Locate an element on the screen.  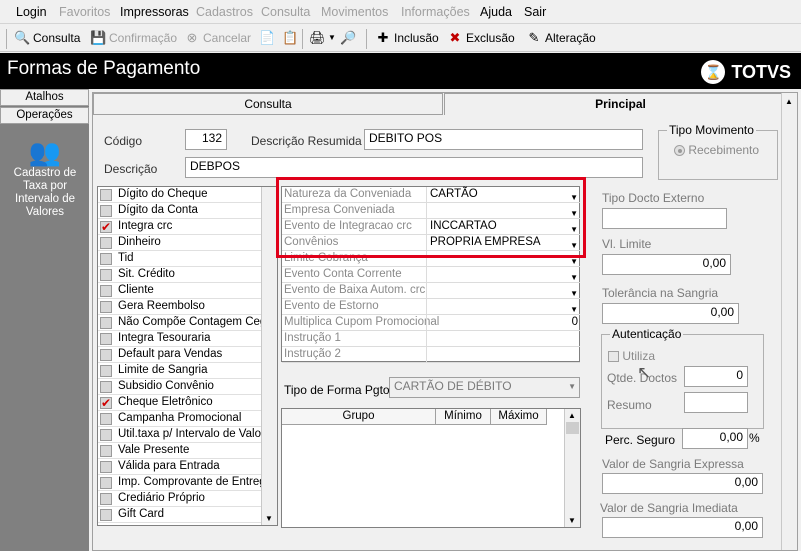
tab-atalhos: Atalhos is located at coordinates (44, 97).